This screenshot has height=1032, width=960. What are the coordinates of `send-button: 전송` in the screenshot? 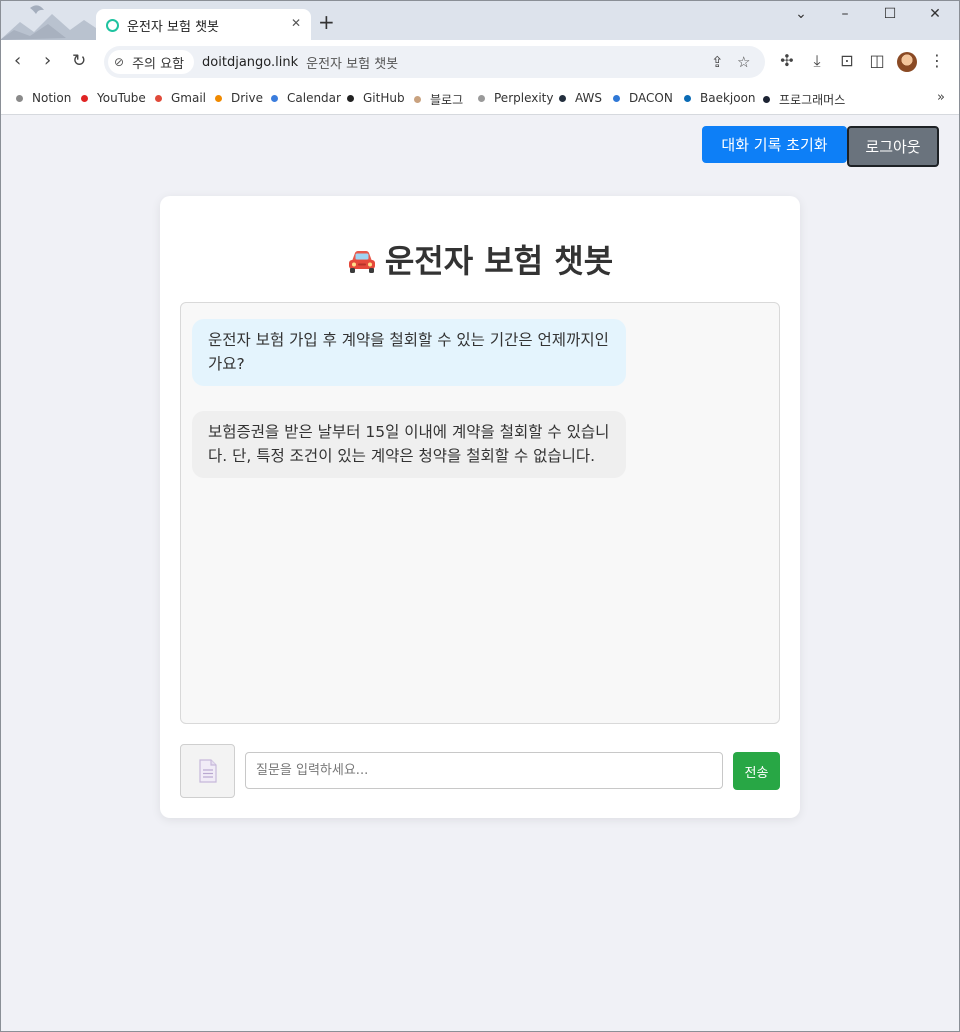 It's located at (756, 771).